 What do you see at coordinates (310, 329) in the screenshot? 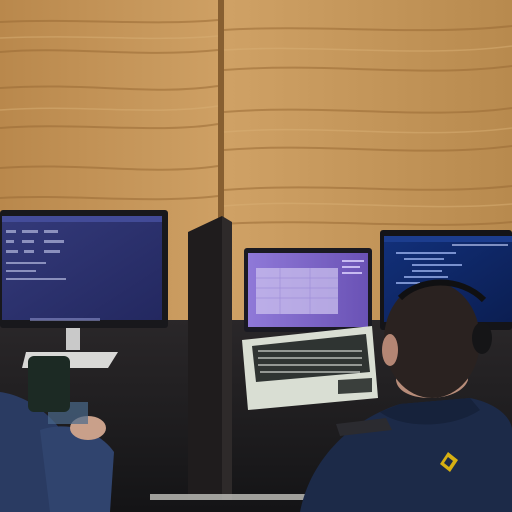
I see `laptop` at bounding box center [310, 329].